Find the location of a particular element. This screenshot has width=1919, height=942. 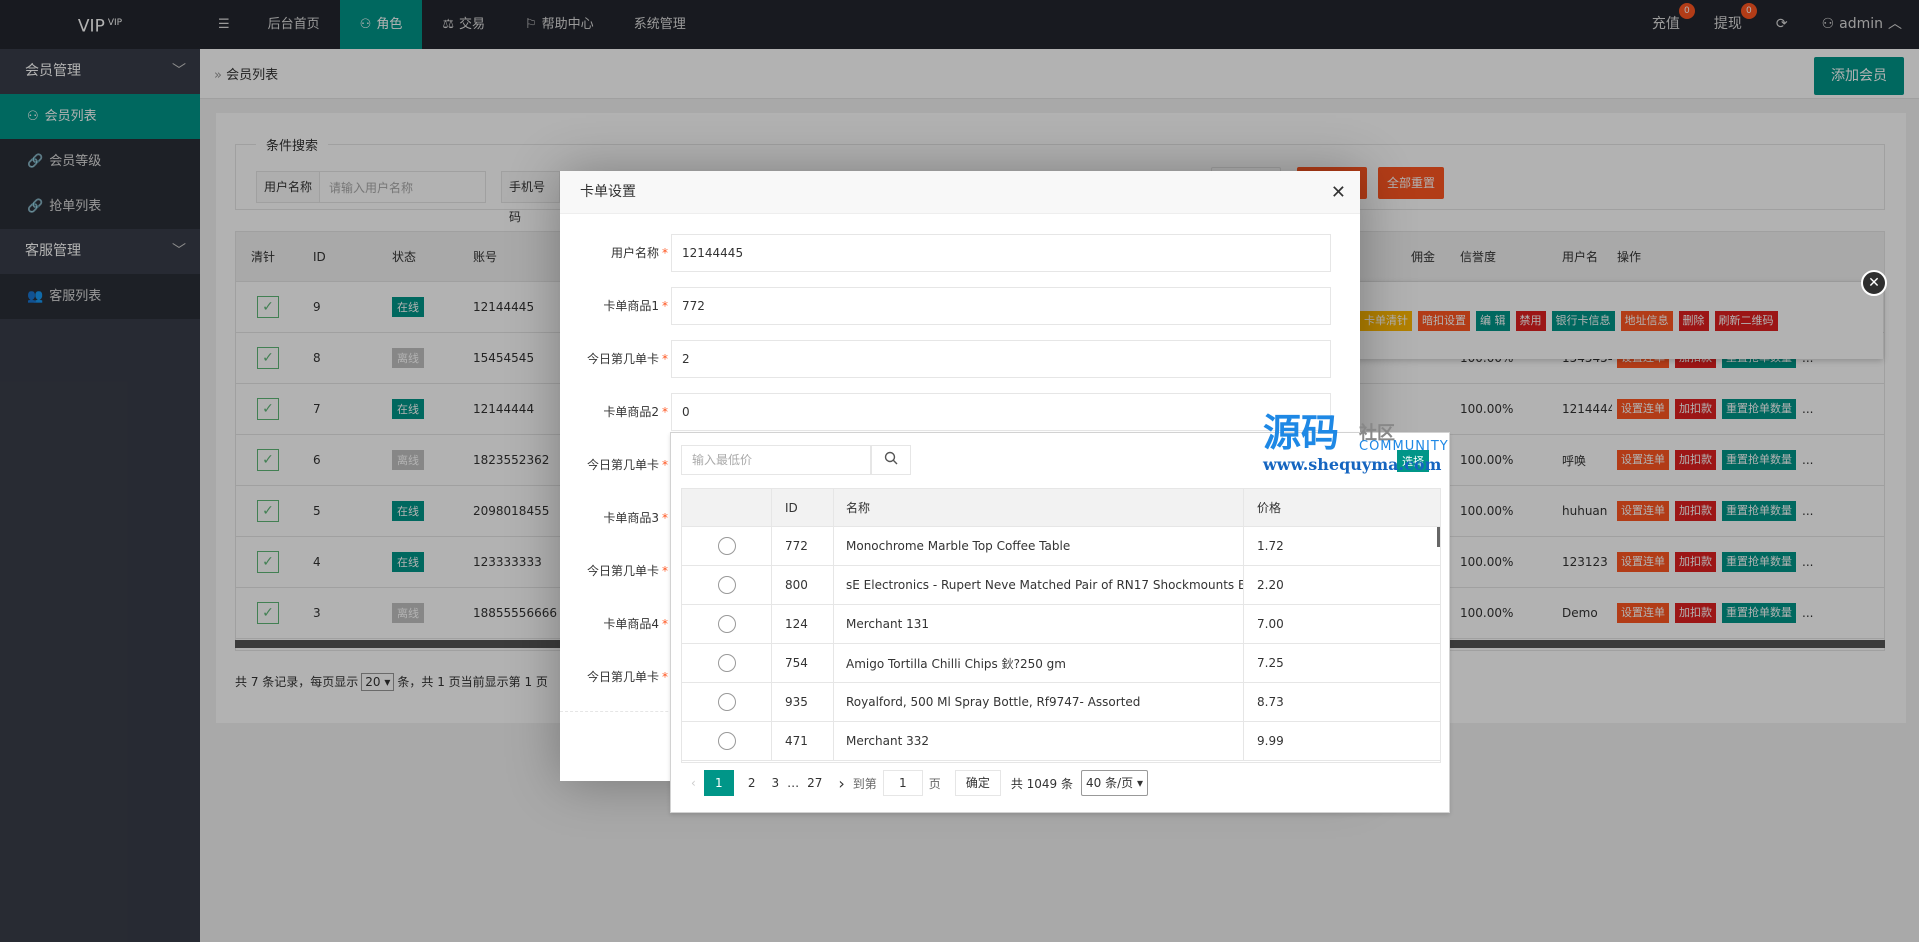

product-table-header: ID 名称 价格 is located at coordinates (1061, 508).